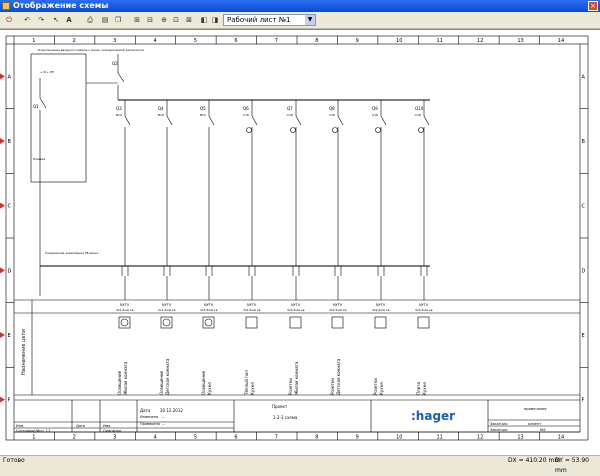  Describe the element at coordinates (176, 20) in the screenshot. I see `zoom-area-icon: ⊡` at that location.